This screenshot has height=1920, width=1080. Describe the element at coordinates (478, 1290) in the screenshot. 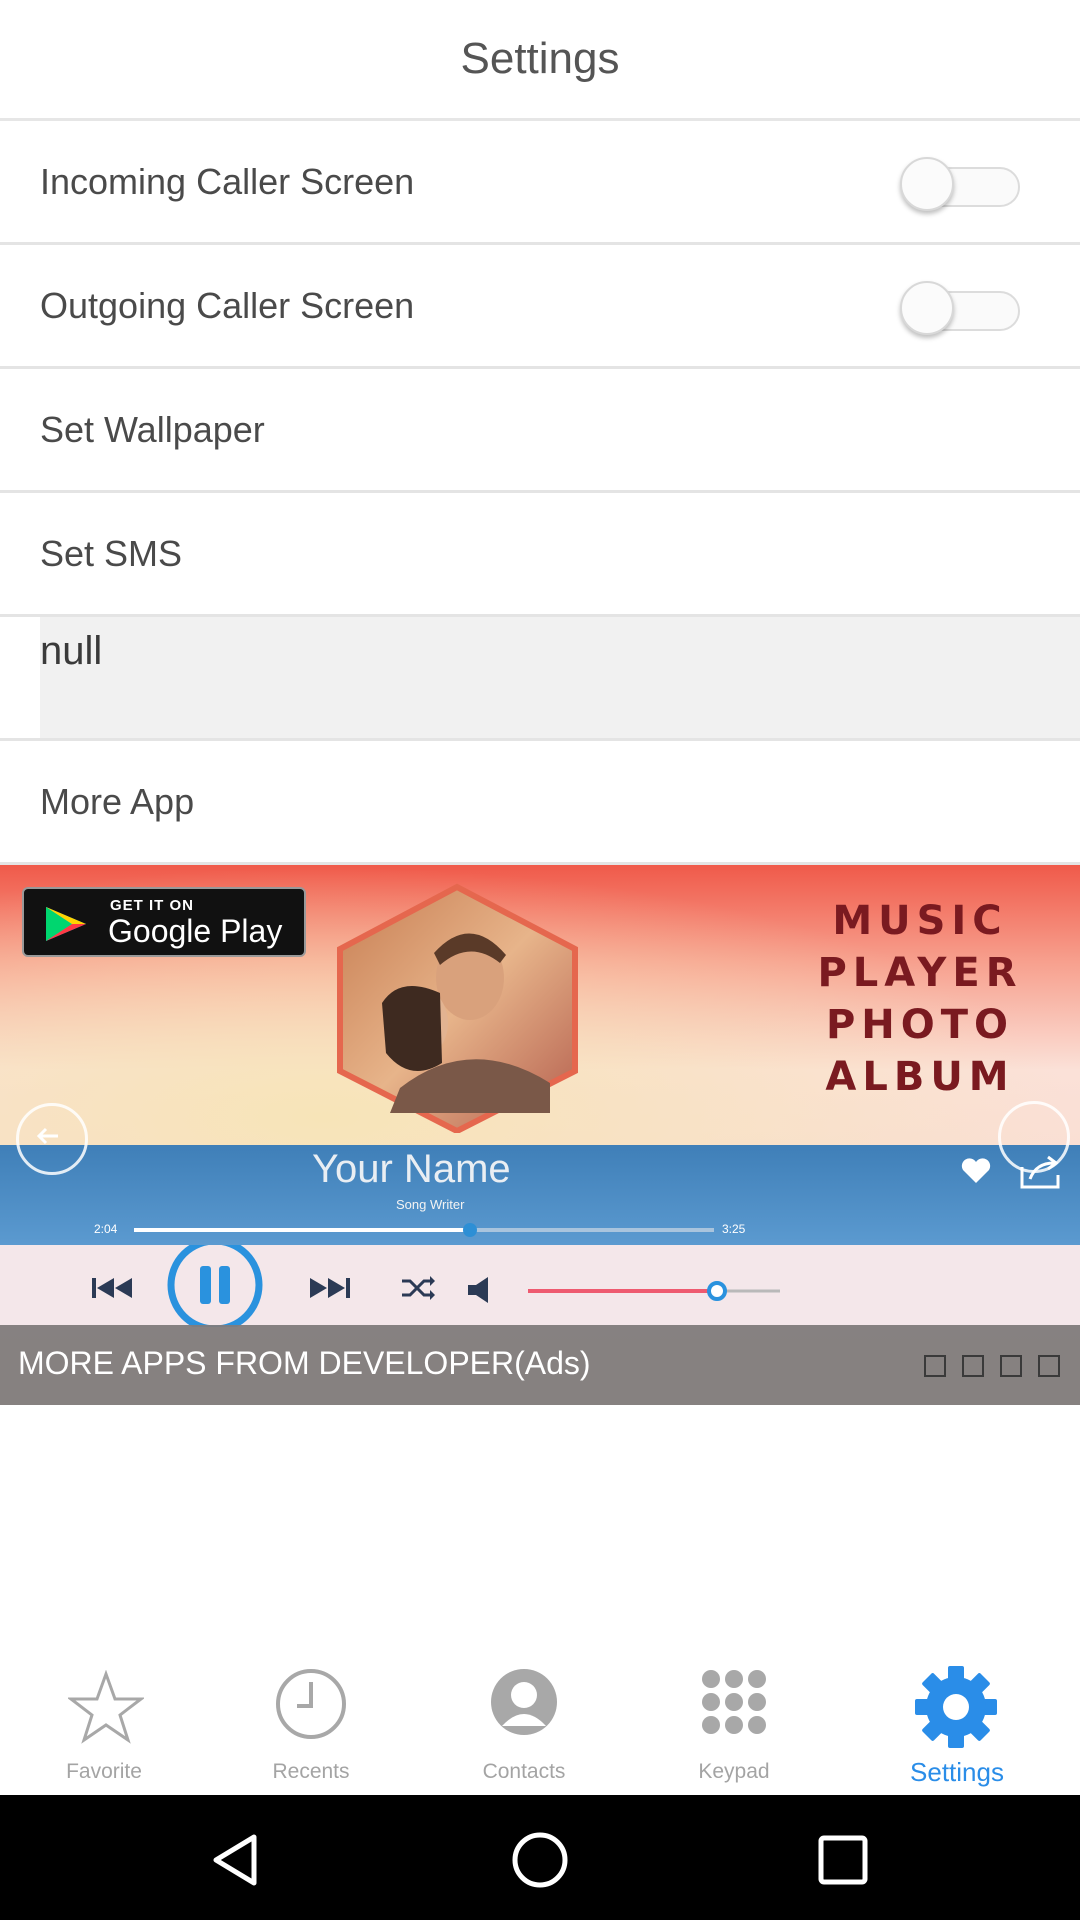

I see `volume-icon` at that location.